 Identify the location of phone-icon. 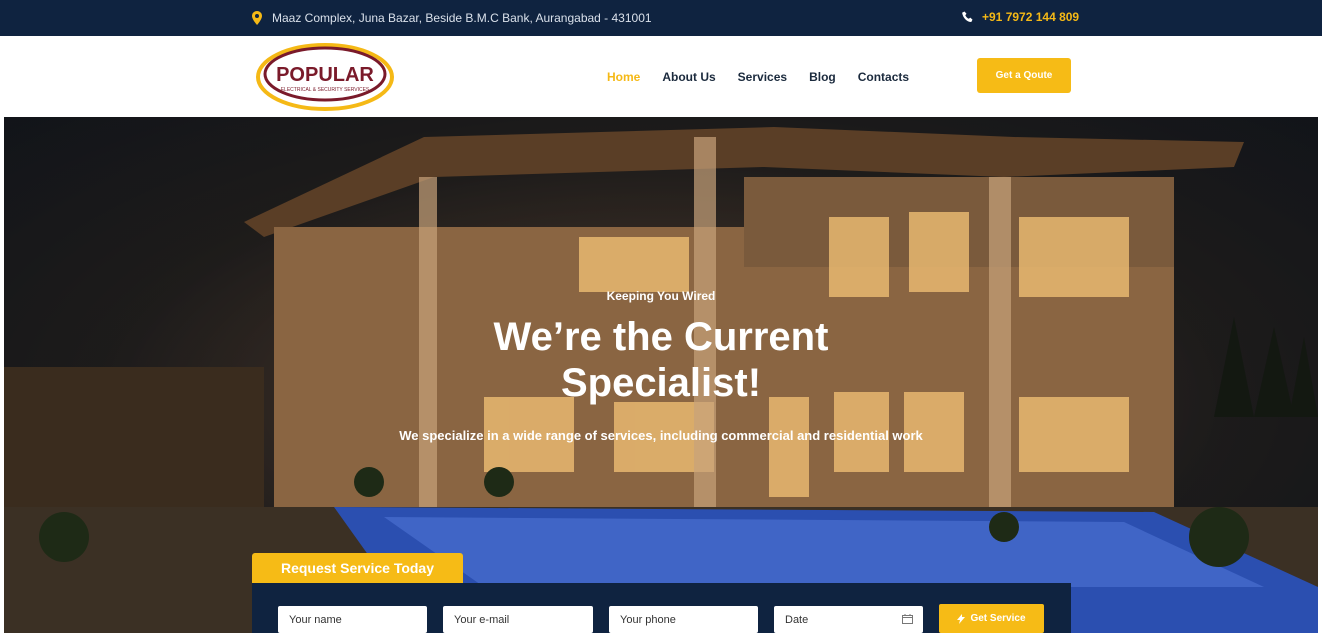
(967, 16).